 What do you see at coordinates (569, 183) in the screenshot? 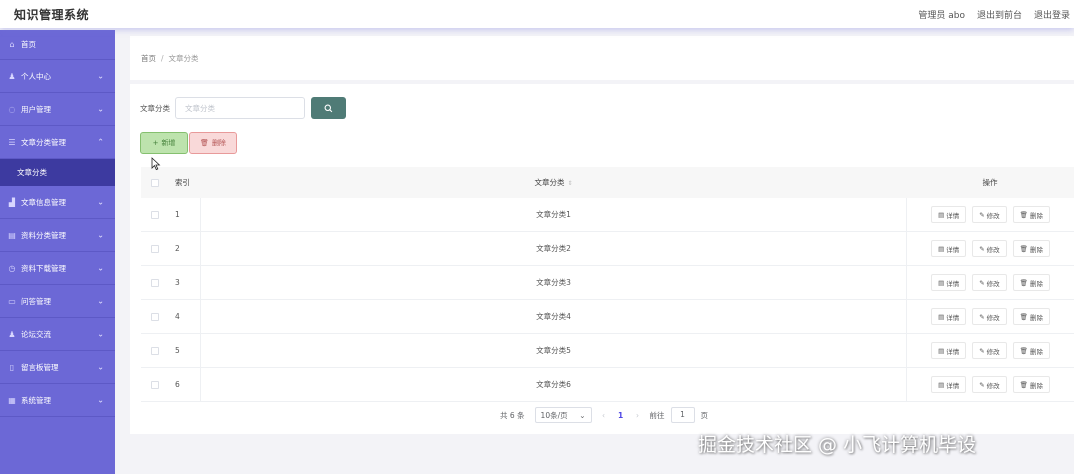
I see `sort-icon: ⇕` at bounding box center [569, 183].